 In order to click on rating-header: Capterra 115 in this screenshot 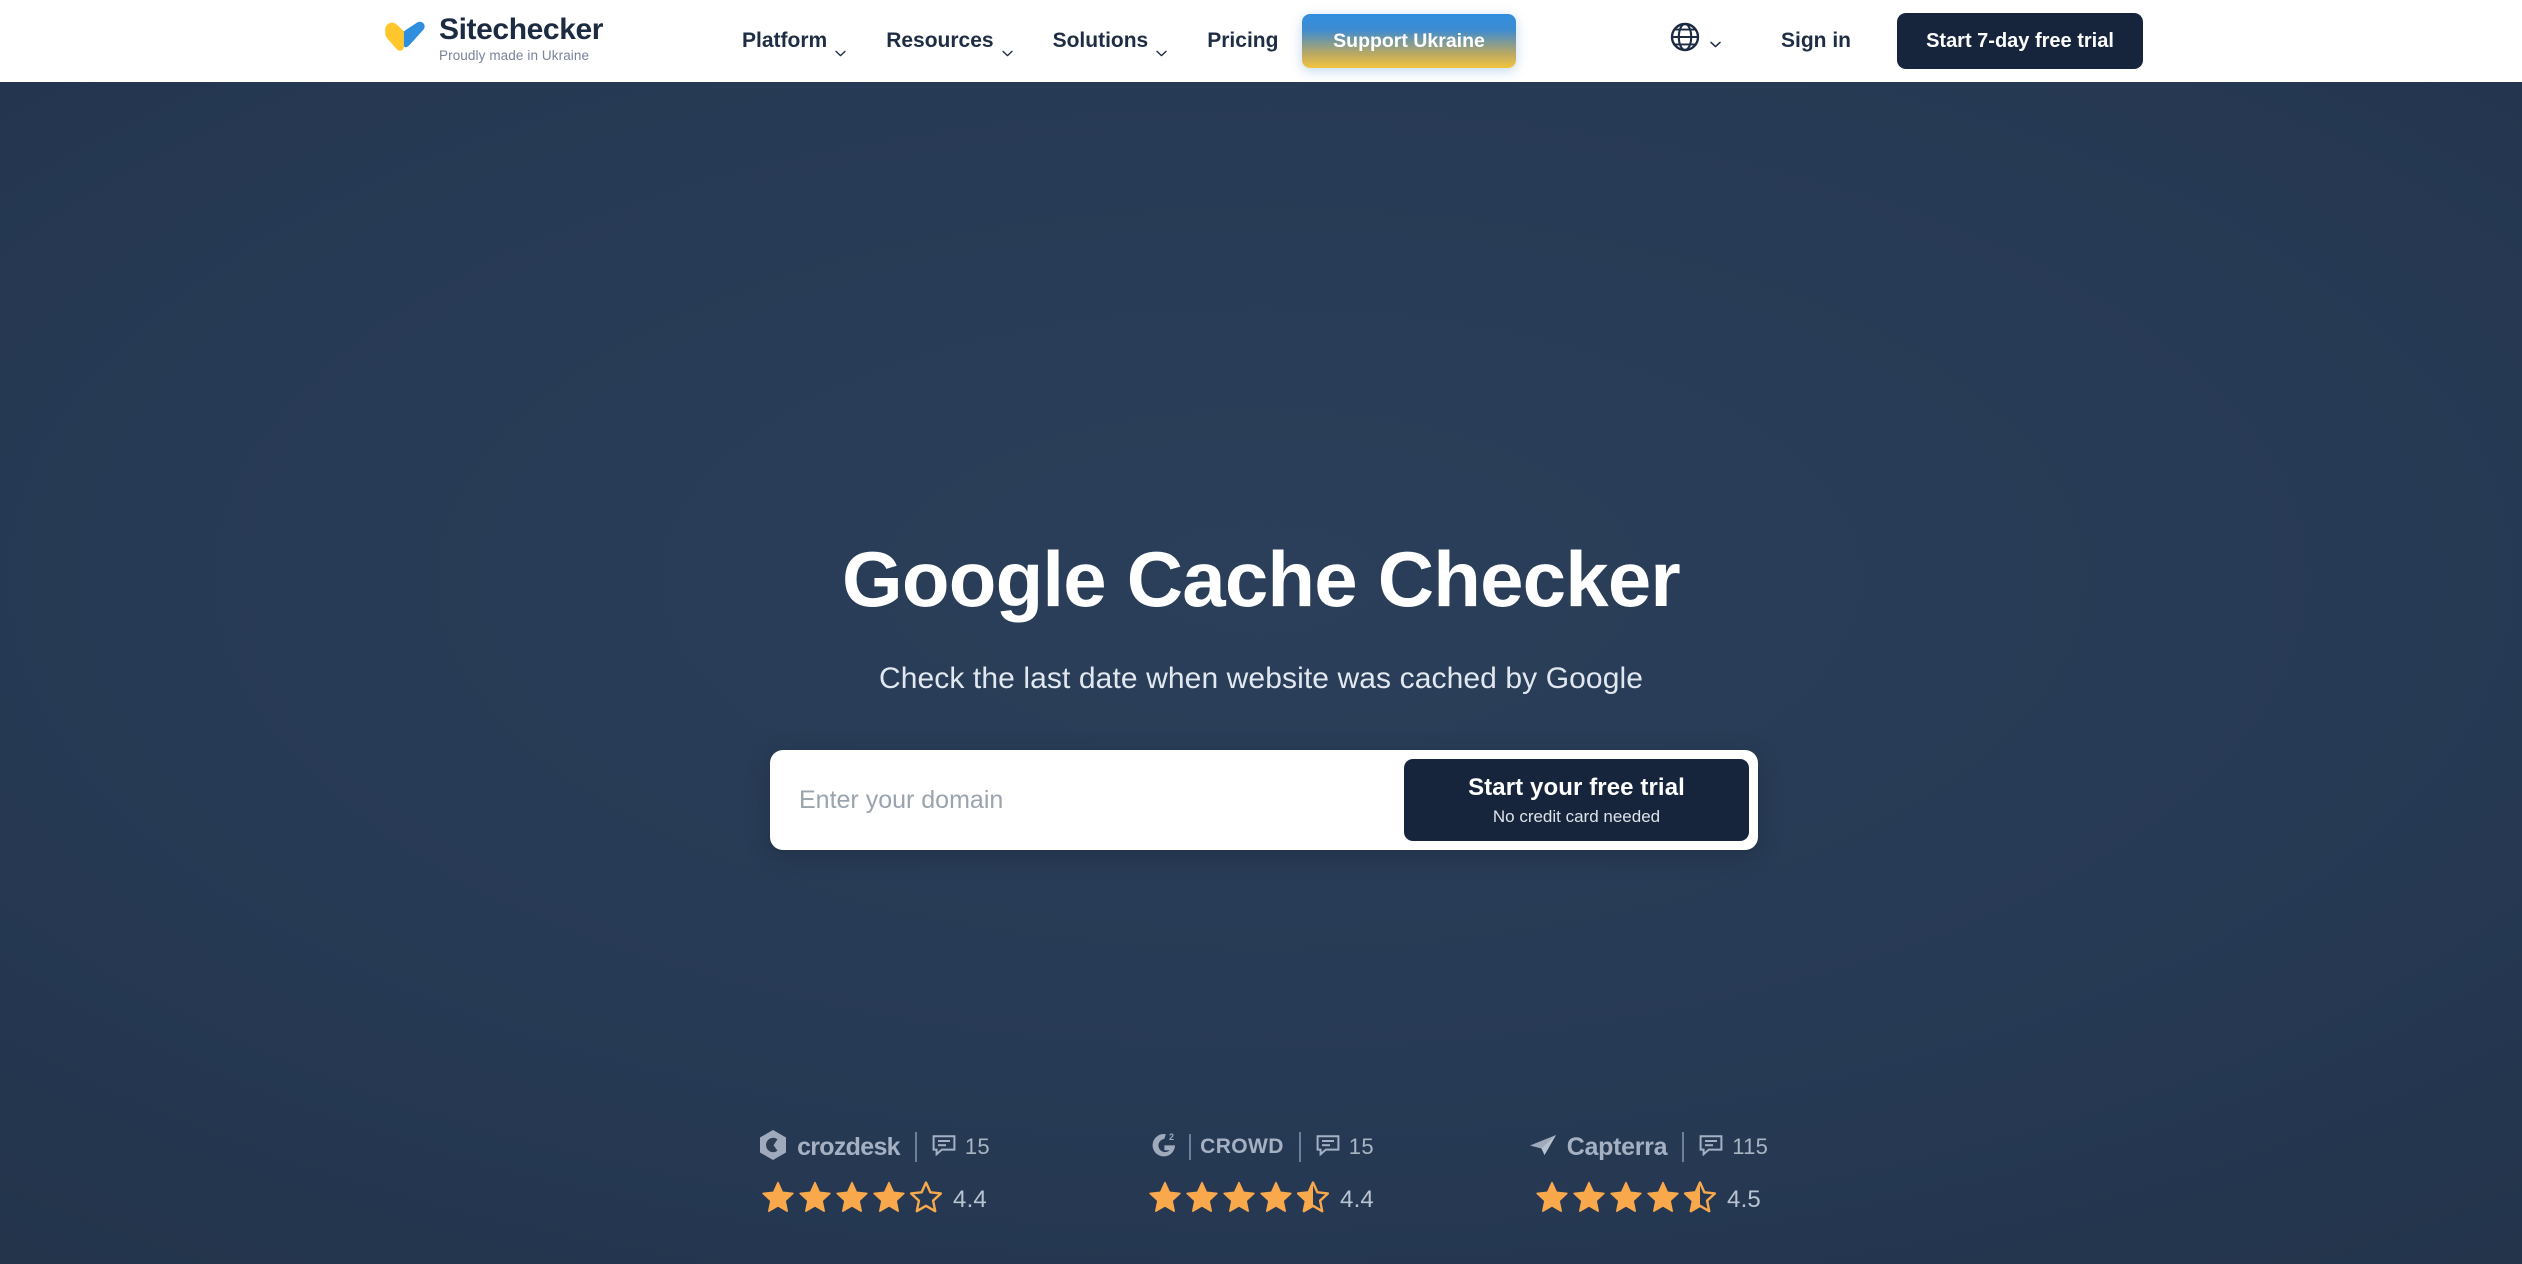, I will do `click(1648, 1147)`.